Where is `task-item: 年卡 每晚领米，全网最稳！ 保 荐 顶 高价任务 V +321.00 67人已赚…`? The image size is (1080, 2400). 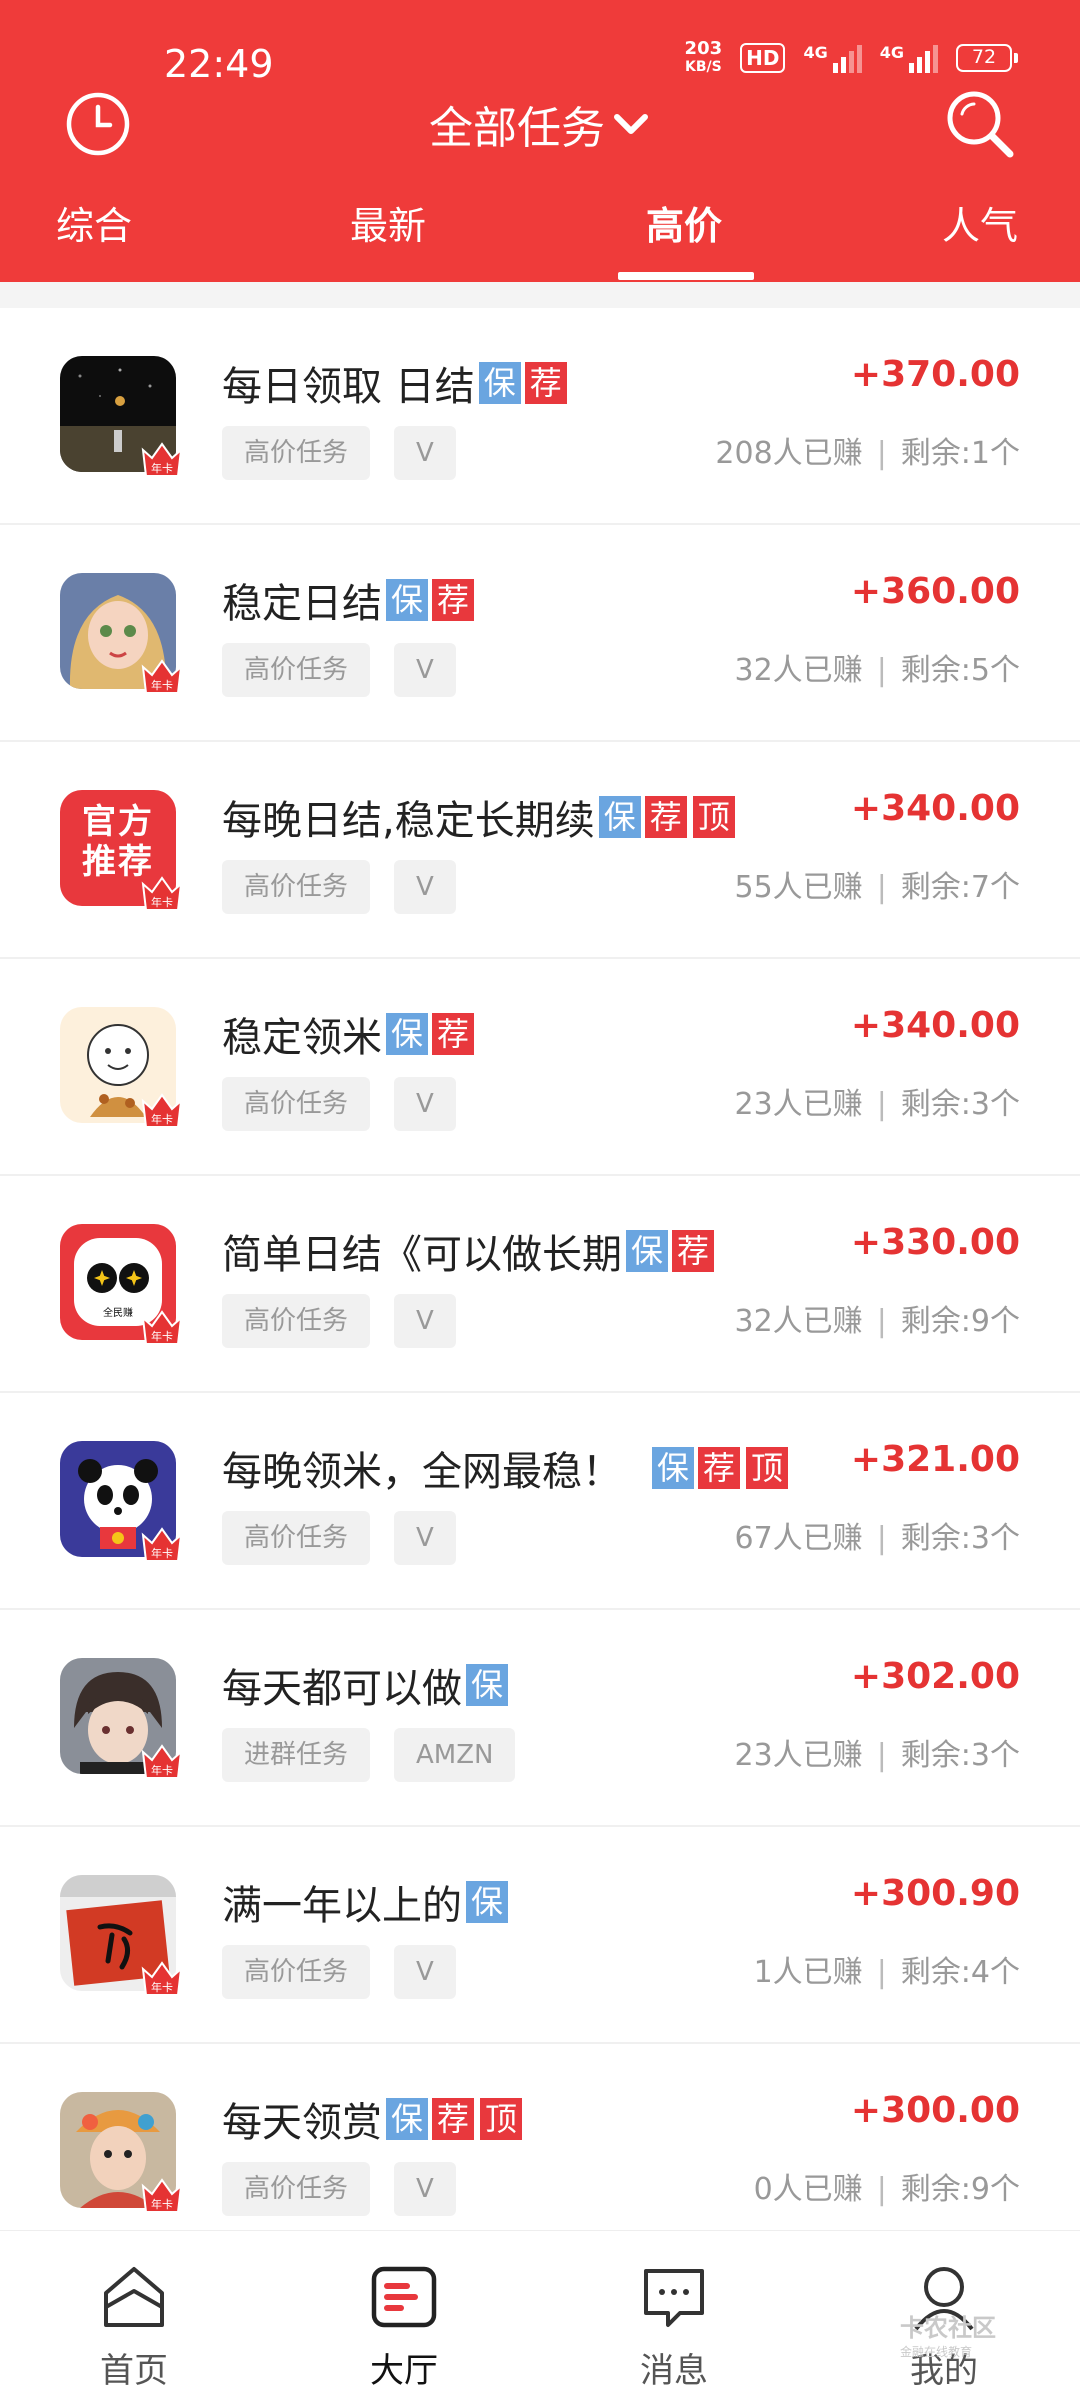 task-item: 年卡 每晚领米，全网最稳！ 保 荐 顶 高价任务 V +321.00 67人已赚… is located at coordinates (540, 1501).